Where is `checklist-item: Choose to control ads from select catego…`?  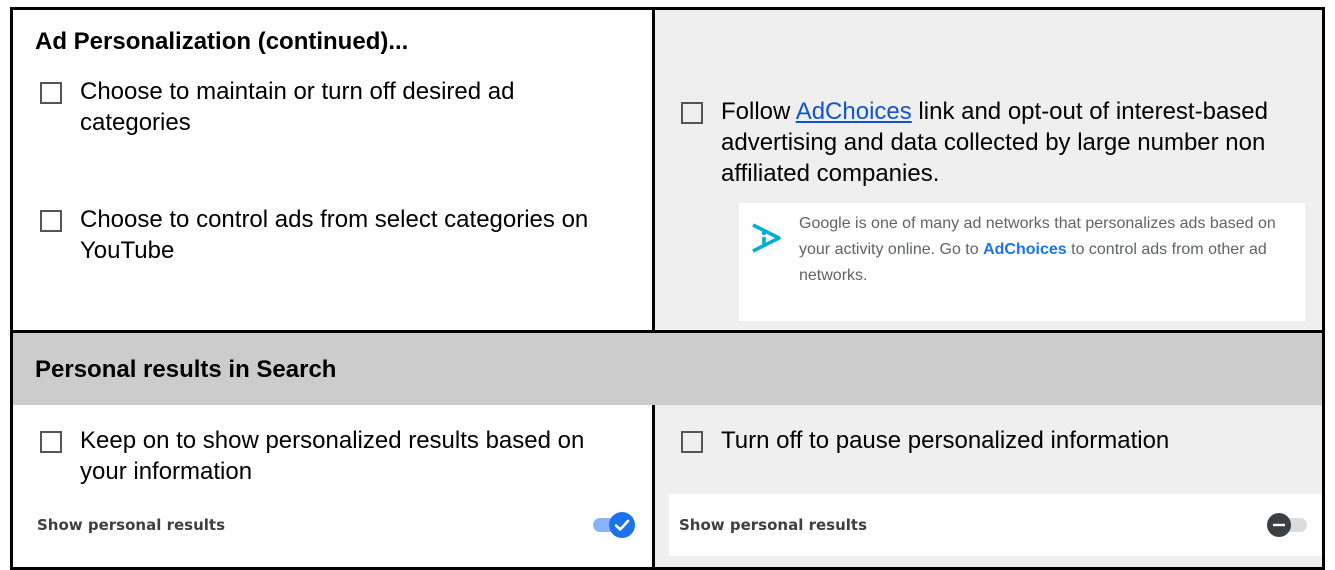 checklist-item: Choose to control ads from select catego… is located at coordinates (335, 235).